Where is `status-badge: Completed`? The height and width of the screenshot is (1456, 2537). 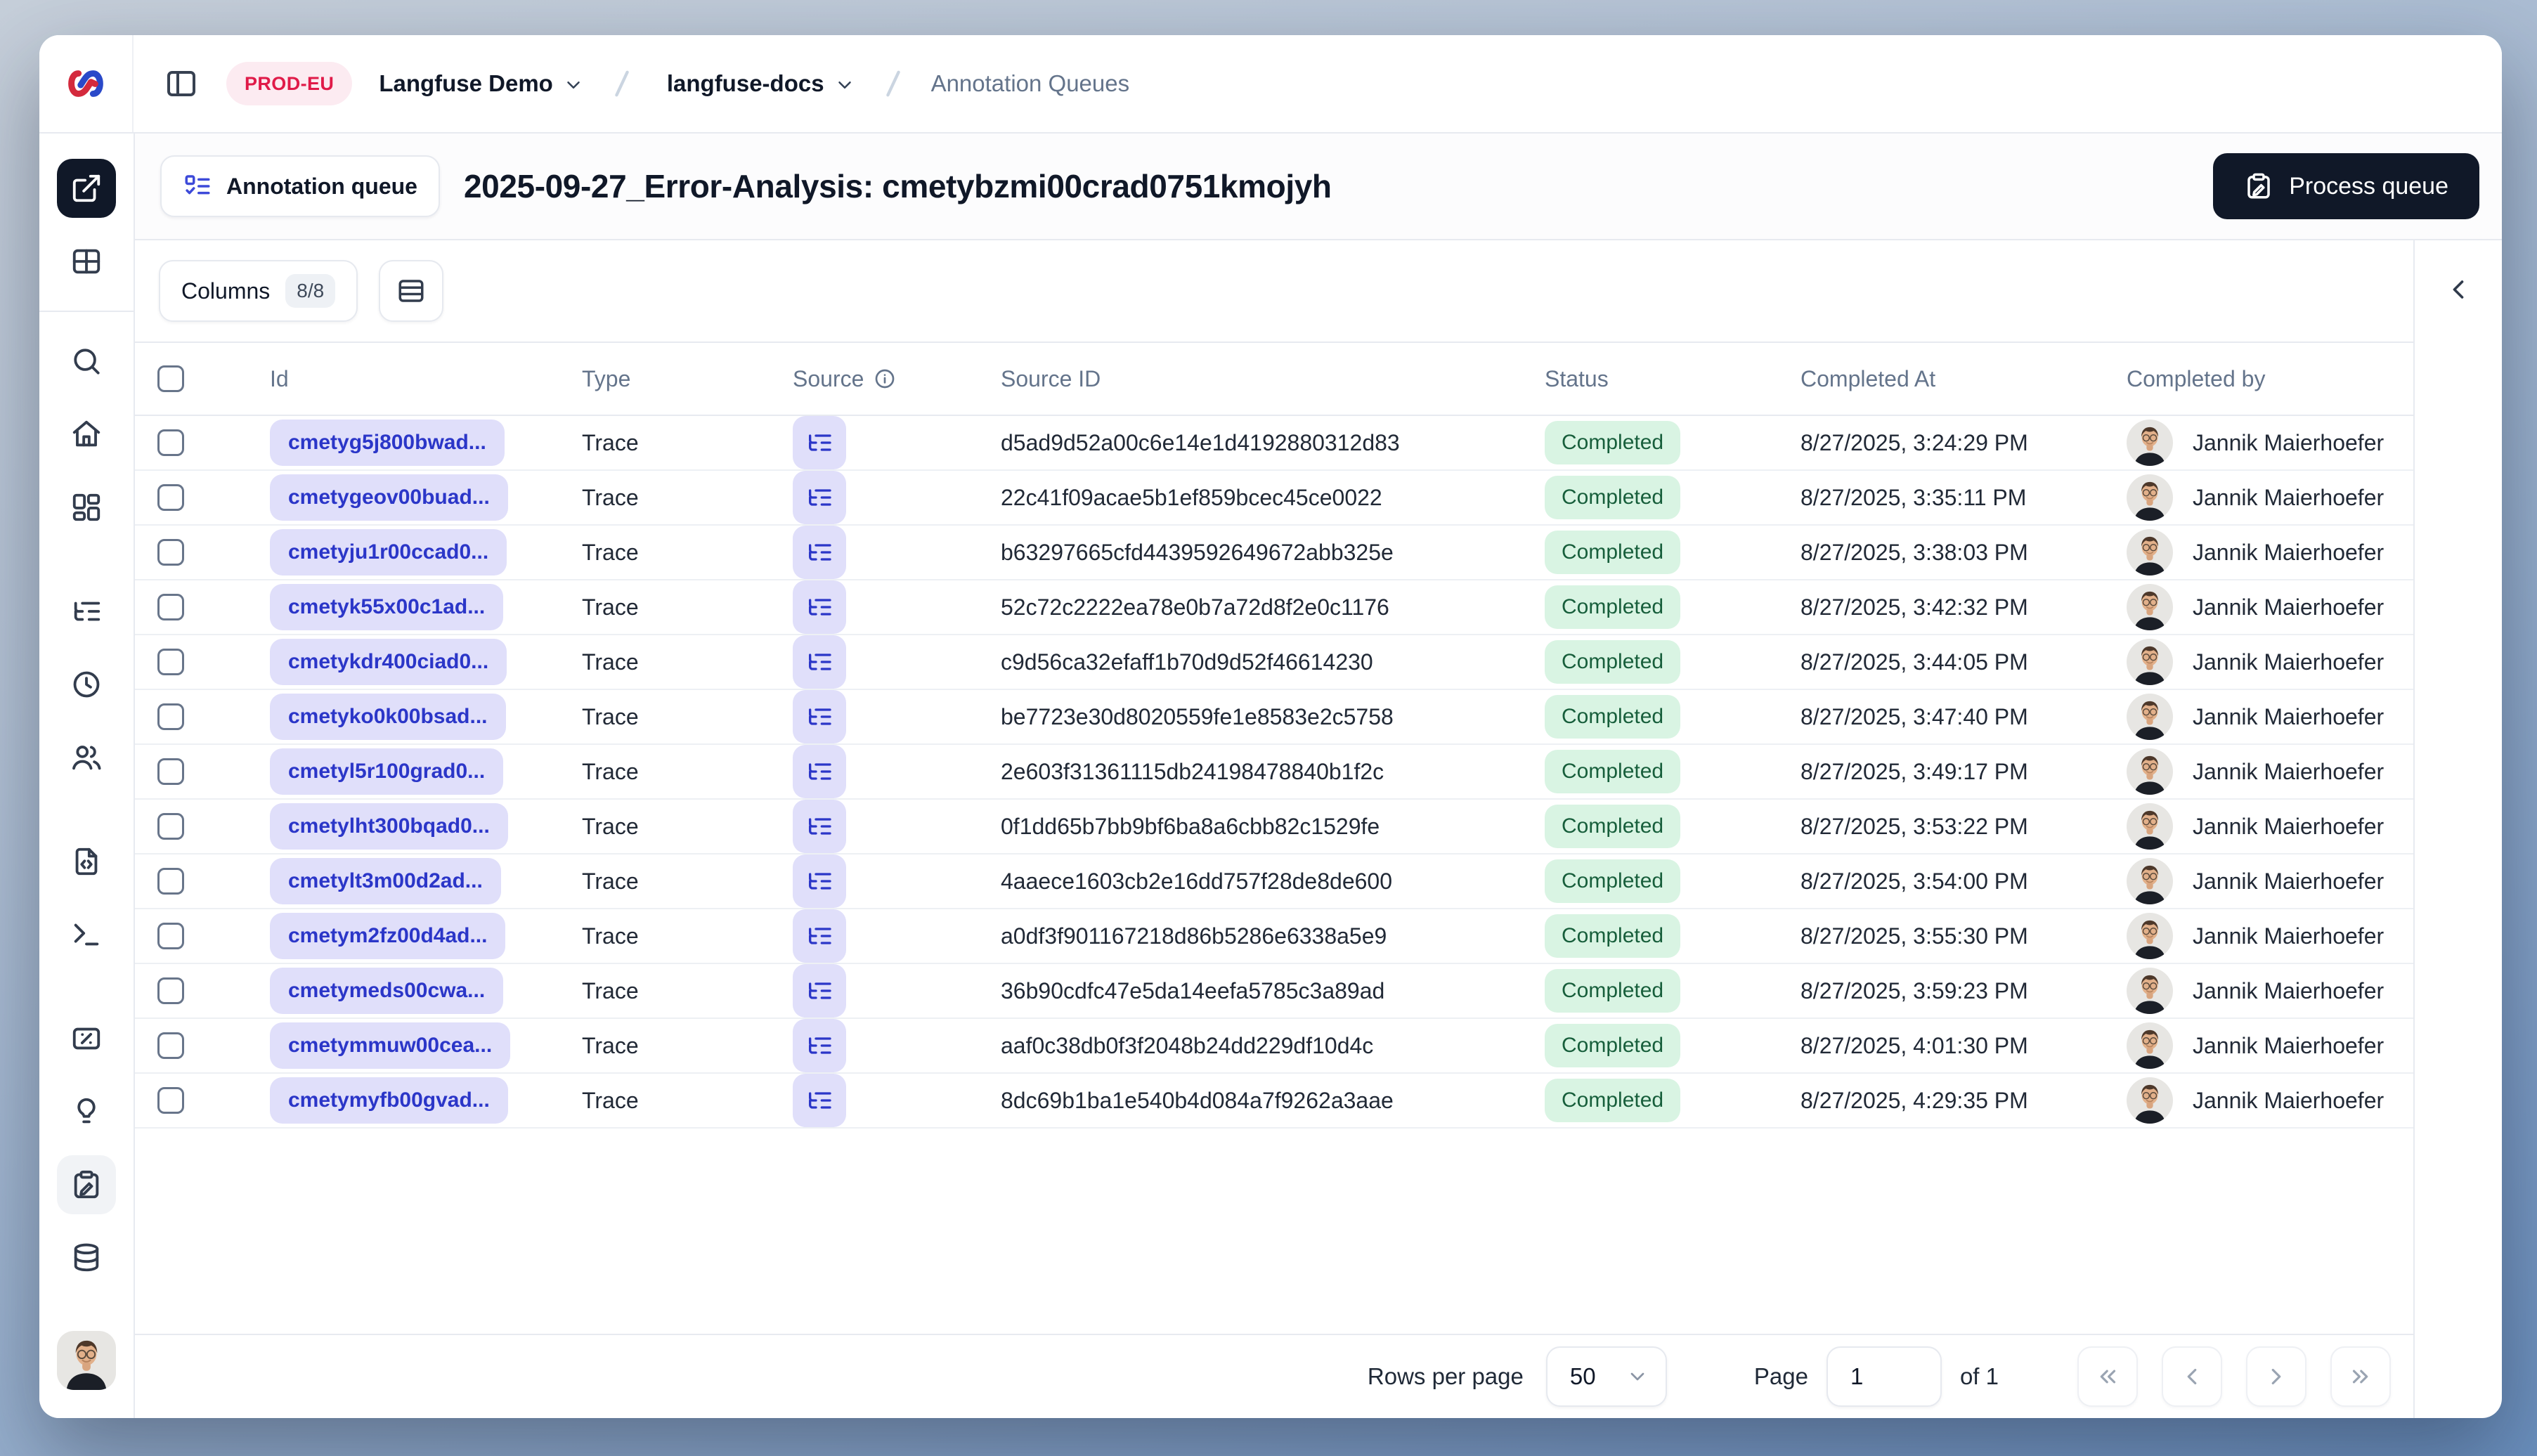 status-badge: Completed is located at coordinates (1613, 607).